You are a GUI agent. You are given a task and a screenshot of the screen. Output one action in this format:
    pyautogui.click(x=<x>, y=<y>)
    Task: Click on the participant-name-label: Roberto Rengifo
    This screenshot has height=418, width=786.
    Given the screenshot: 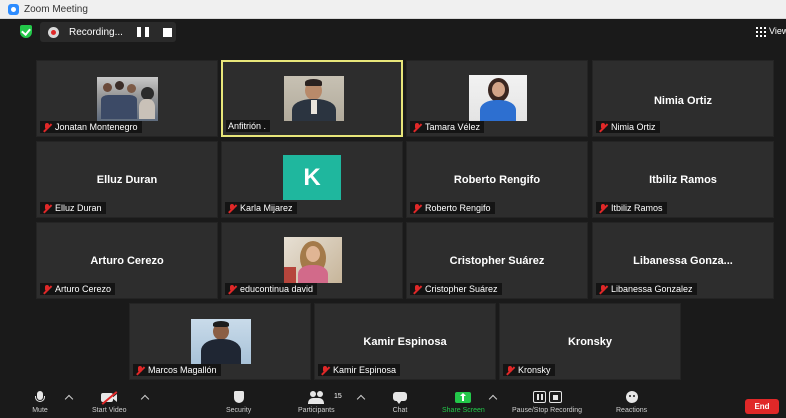 What is the action you would take?
    pyautogui.click(x=452, y=208)
    